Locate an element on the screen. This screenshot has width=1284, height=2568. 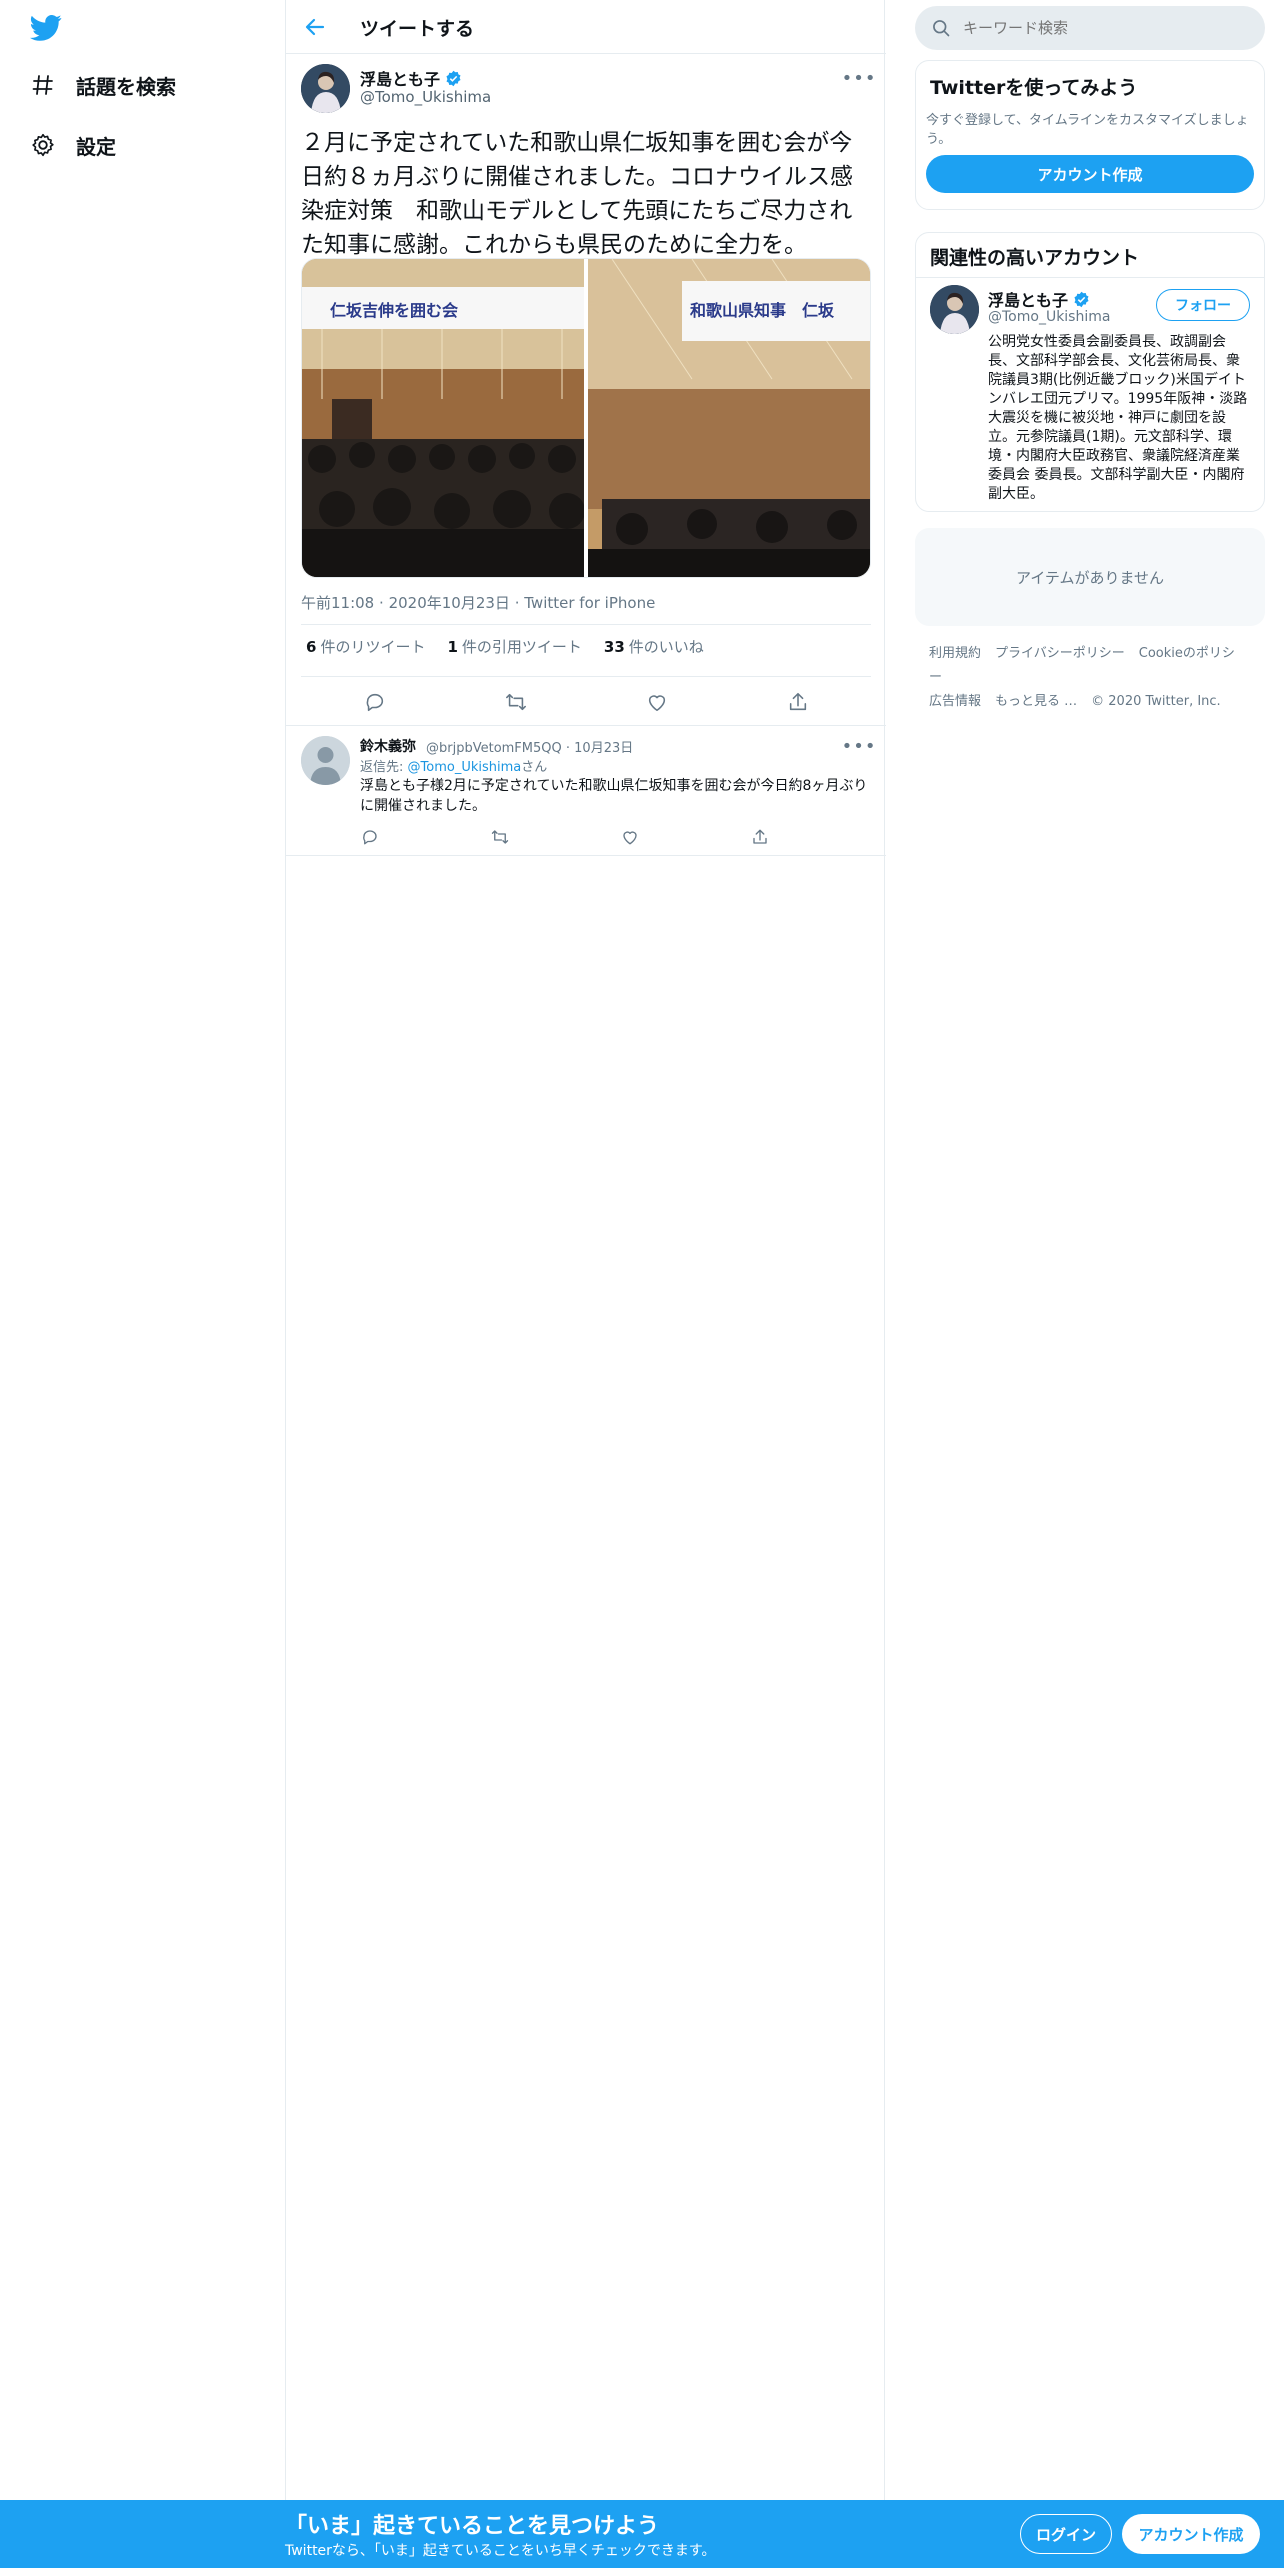
reply-author-meta: @brjpbVetomFM5QQ · 10月23日 is located at coordinates (529, 746).